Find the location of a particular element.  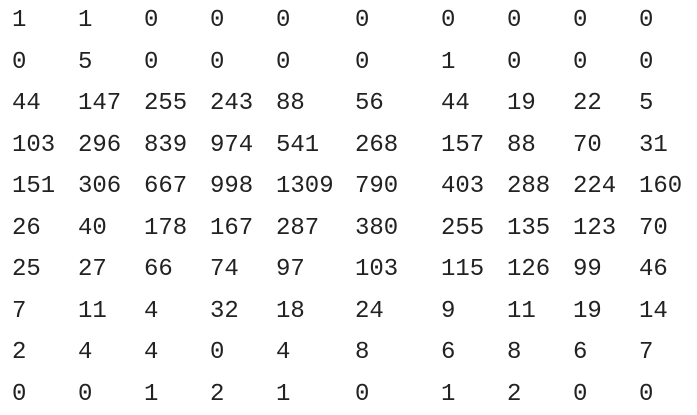

table-cell: 541 is located at coordinates (297, 146).